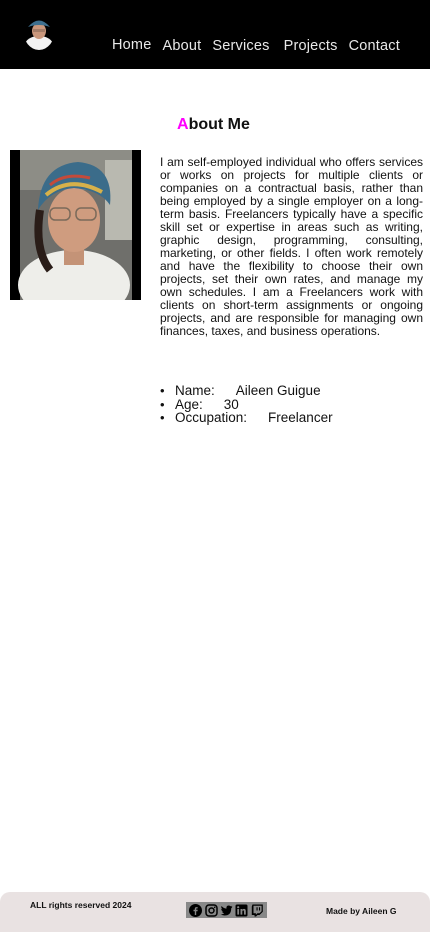 This screenshot has height=932, width=430. Describe the element at coordinates (231, 404) in the screenshot. I see `info-value: 30` at that location.